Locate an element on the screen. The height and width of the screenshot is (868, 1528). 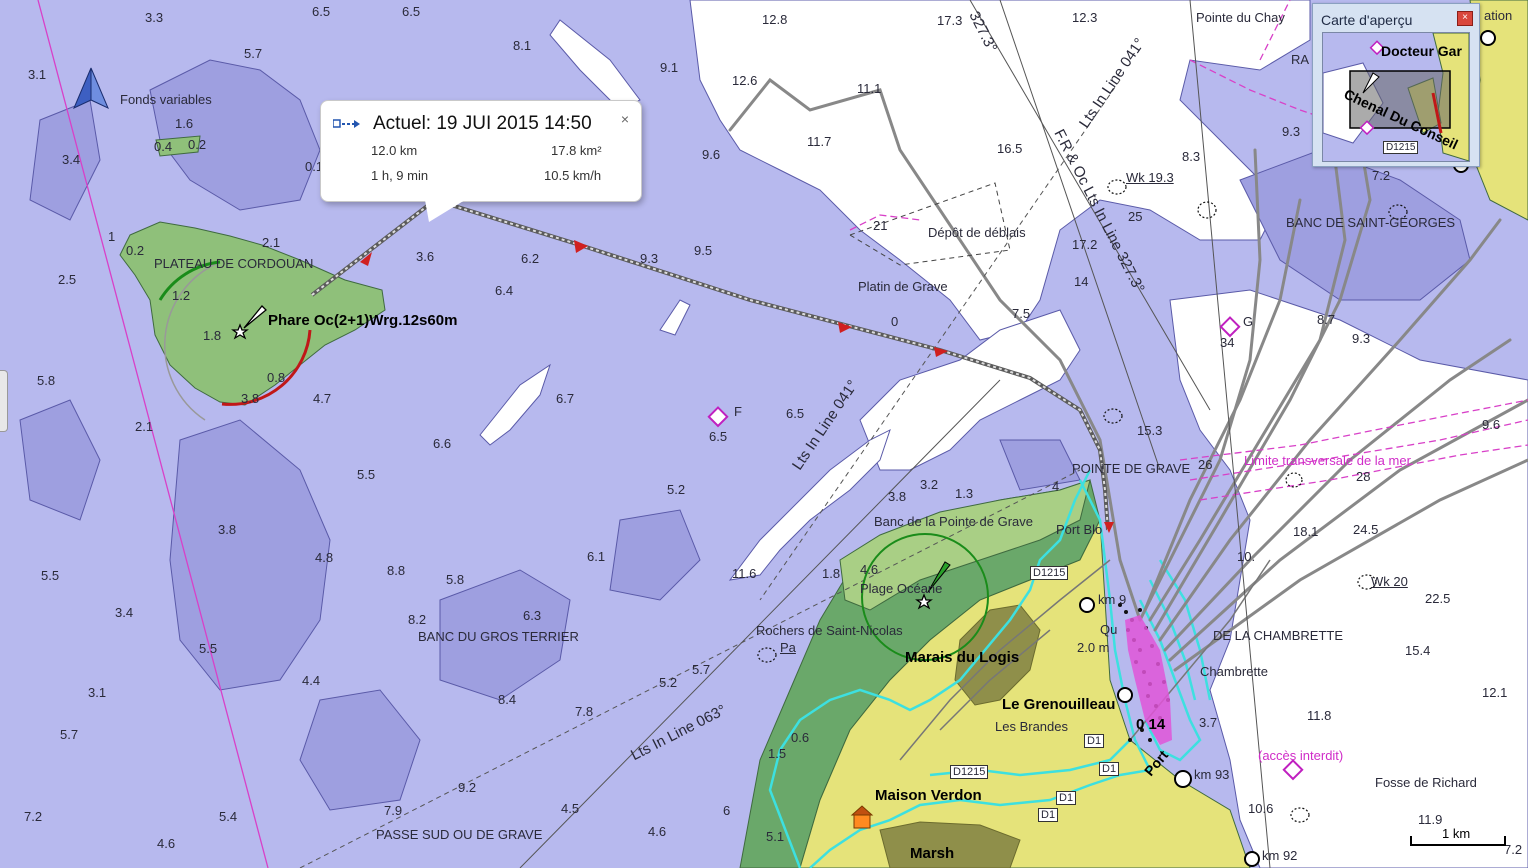
depth-sounding: 4.5 is located at coordinates (570, 808).